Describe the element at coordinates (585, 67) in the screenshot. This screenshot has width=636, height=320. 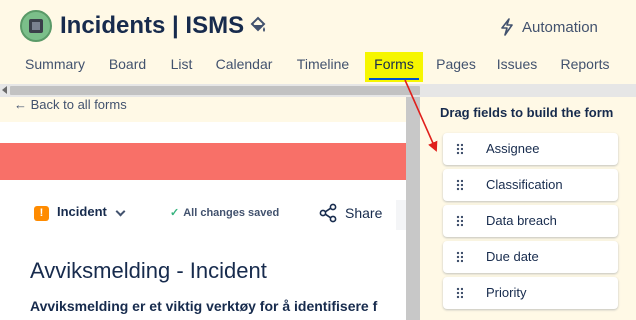
I see `tab-reports: Reports` at that location.